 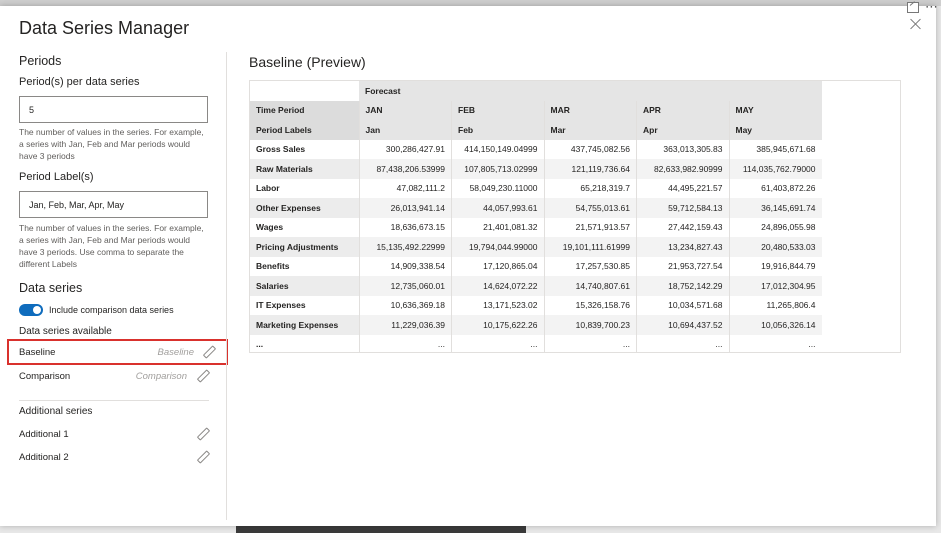 I want to click on table-cell: 65,218,319.7, so click(x=590, y=188).